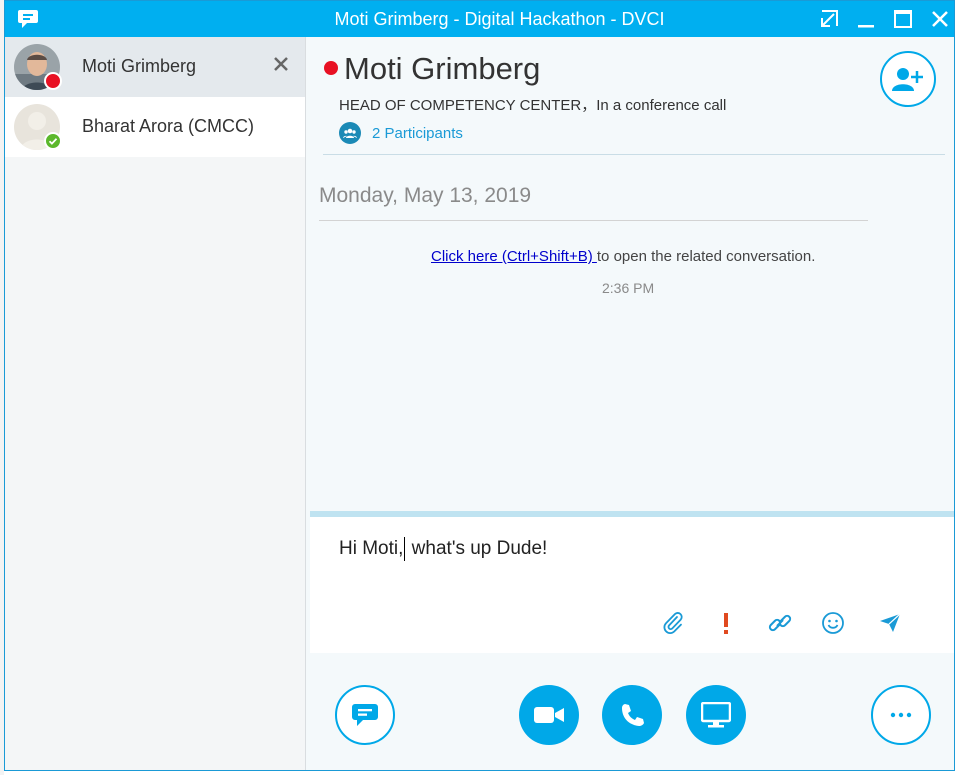 The height and width of the screenshot is (775, 965). What do you see at coordinates (673, 623) in the screenshot?
I see `attach-file-icon` at bounding box center [673, 623].